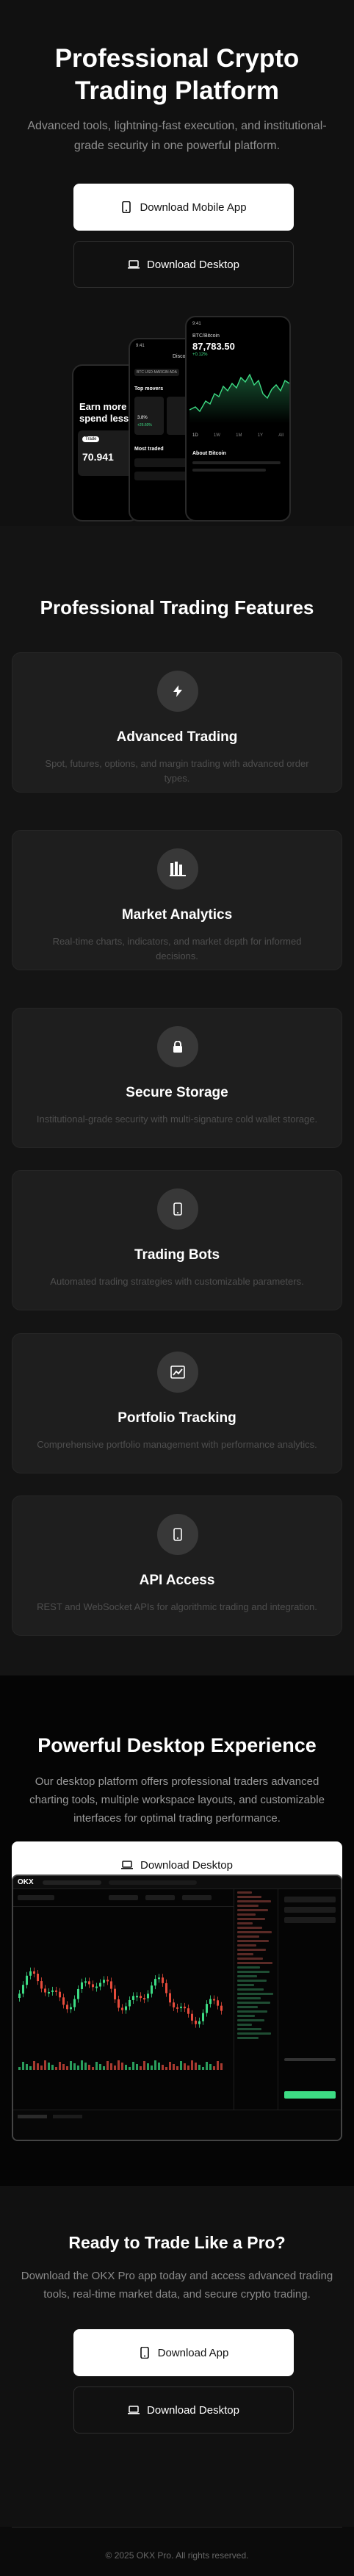 The height and width of the screenshot is (2576, 354). What do you see at coordinates (216, 435) in the screenshot?
I see `phone-right-tab-1w: 1W` at bounding box center [216, 435].